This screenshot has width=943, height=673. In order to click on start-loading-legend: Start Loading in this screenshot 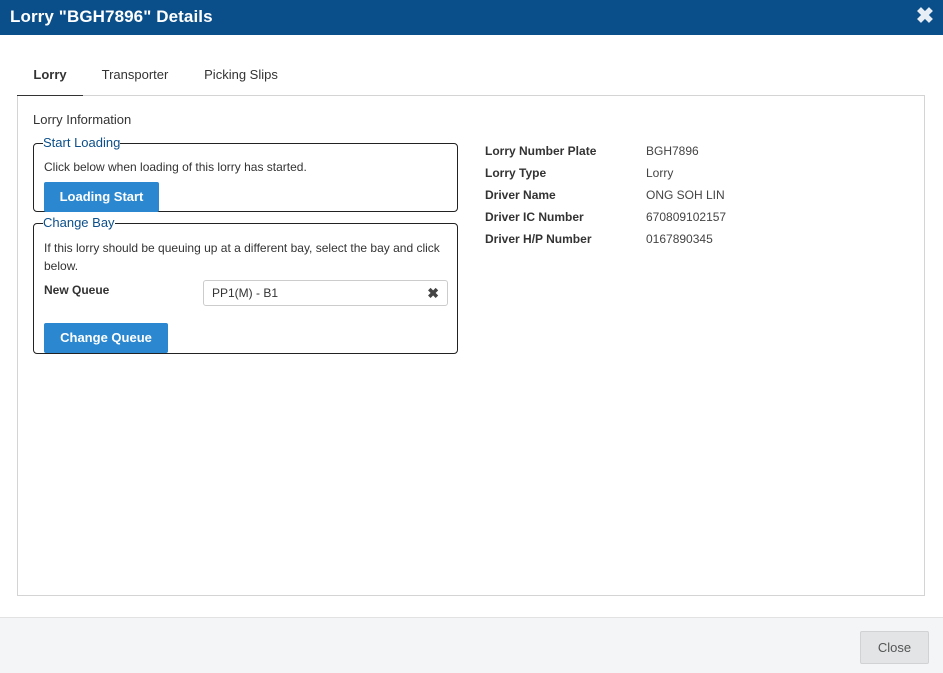, I will do `click(82, 142)`.